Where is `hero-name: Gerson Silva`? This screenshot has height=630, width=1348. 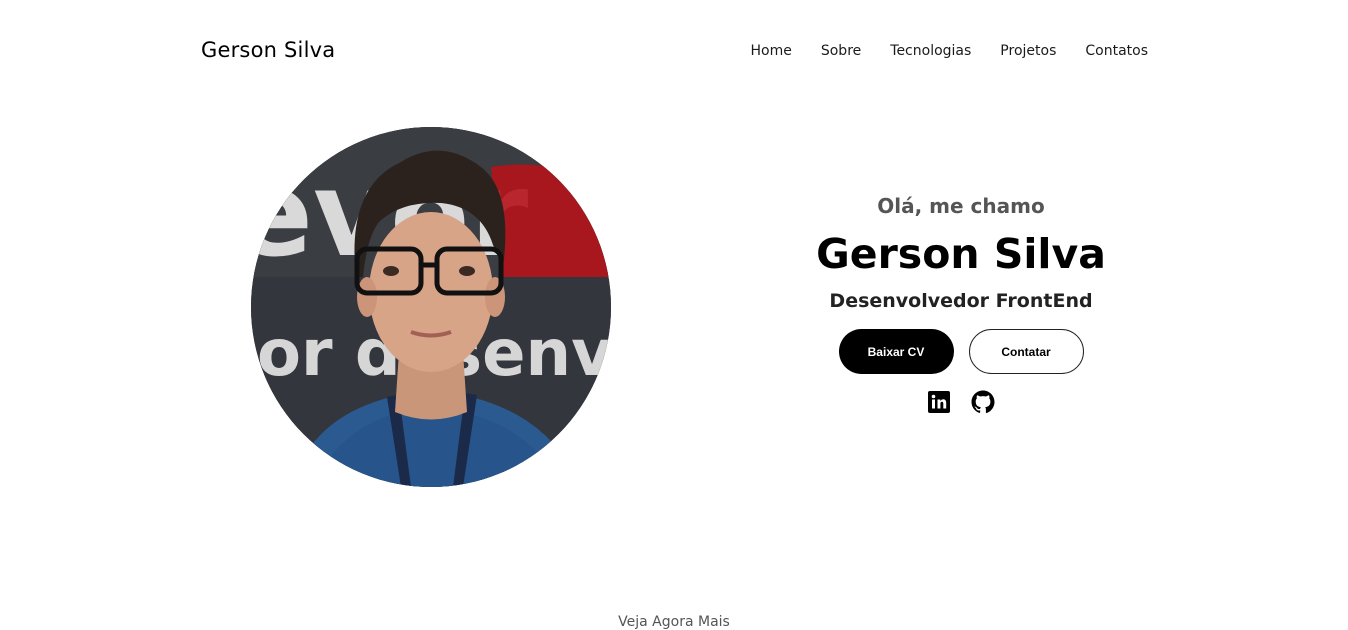 hero-name: Gerson Silva is located at coordinates (961, 254).